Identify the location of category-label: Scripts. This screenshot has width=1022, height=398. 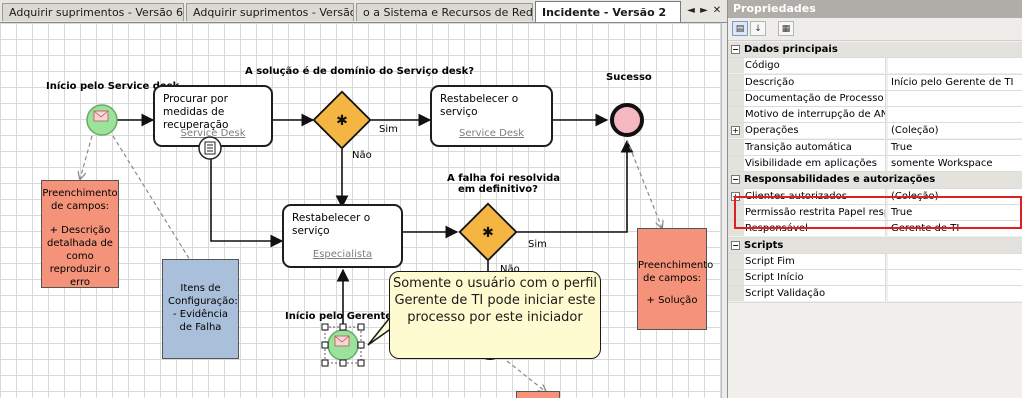
(764, 245).